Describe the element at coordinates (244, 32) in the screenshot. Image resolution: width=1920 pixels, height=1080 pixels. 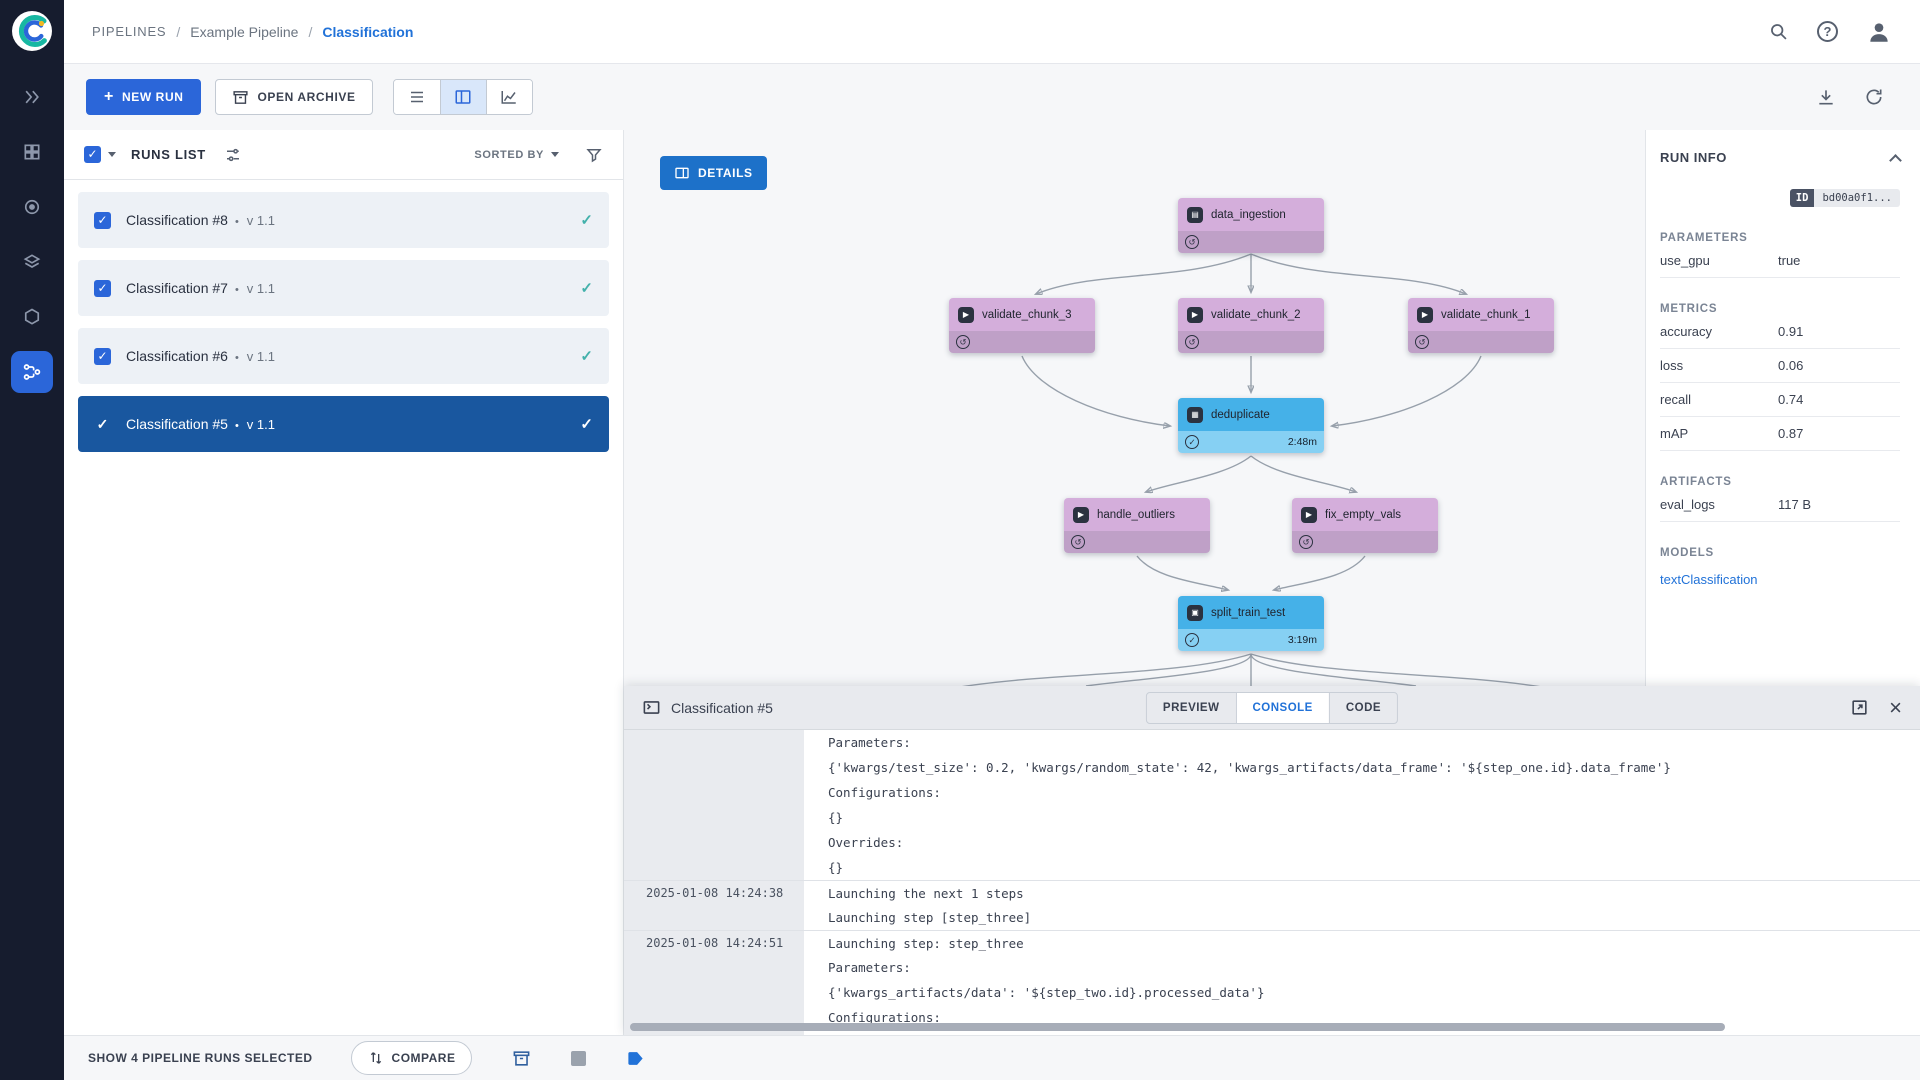
I see `breadcrumb-project: Example Pipeline` at that location.